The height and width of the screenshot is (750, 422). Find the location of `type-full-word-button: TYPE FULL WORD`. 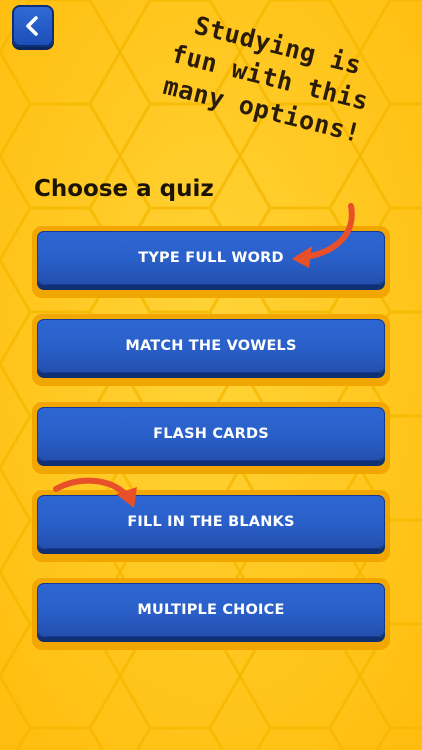

type-full-word-button: TYPE FULL WORD is located at coordinates (211, 258).